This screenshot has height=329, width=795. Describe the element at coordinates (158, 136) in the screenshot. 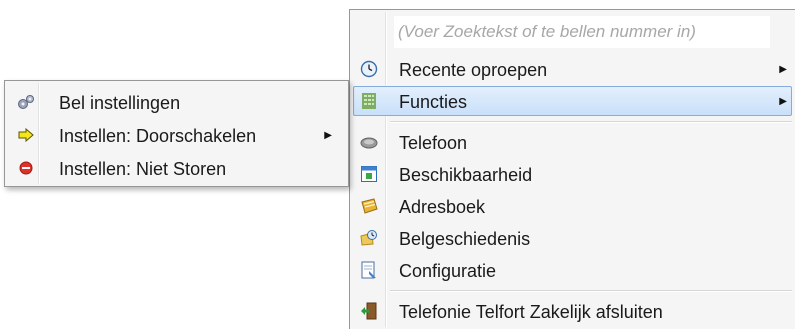

I see `submenu-item-label: Instellen: Doorschakelen` at that location.